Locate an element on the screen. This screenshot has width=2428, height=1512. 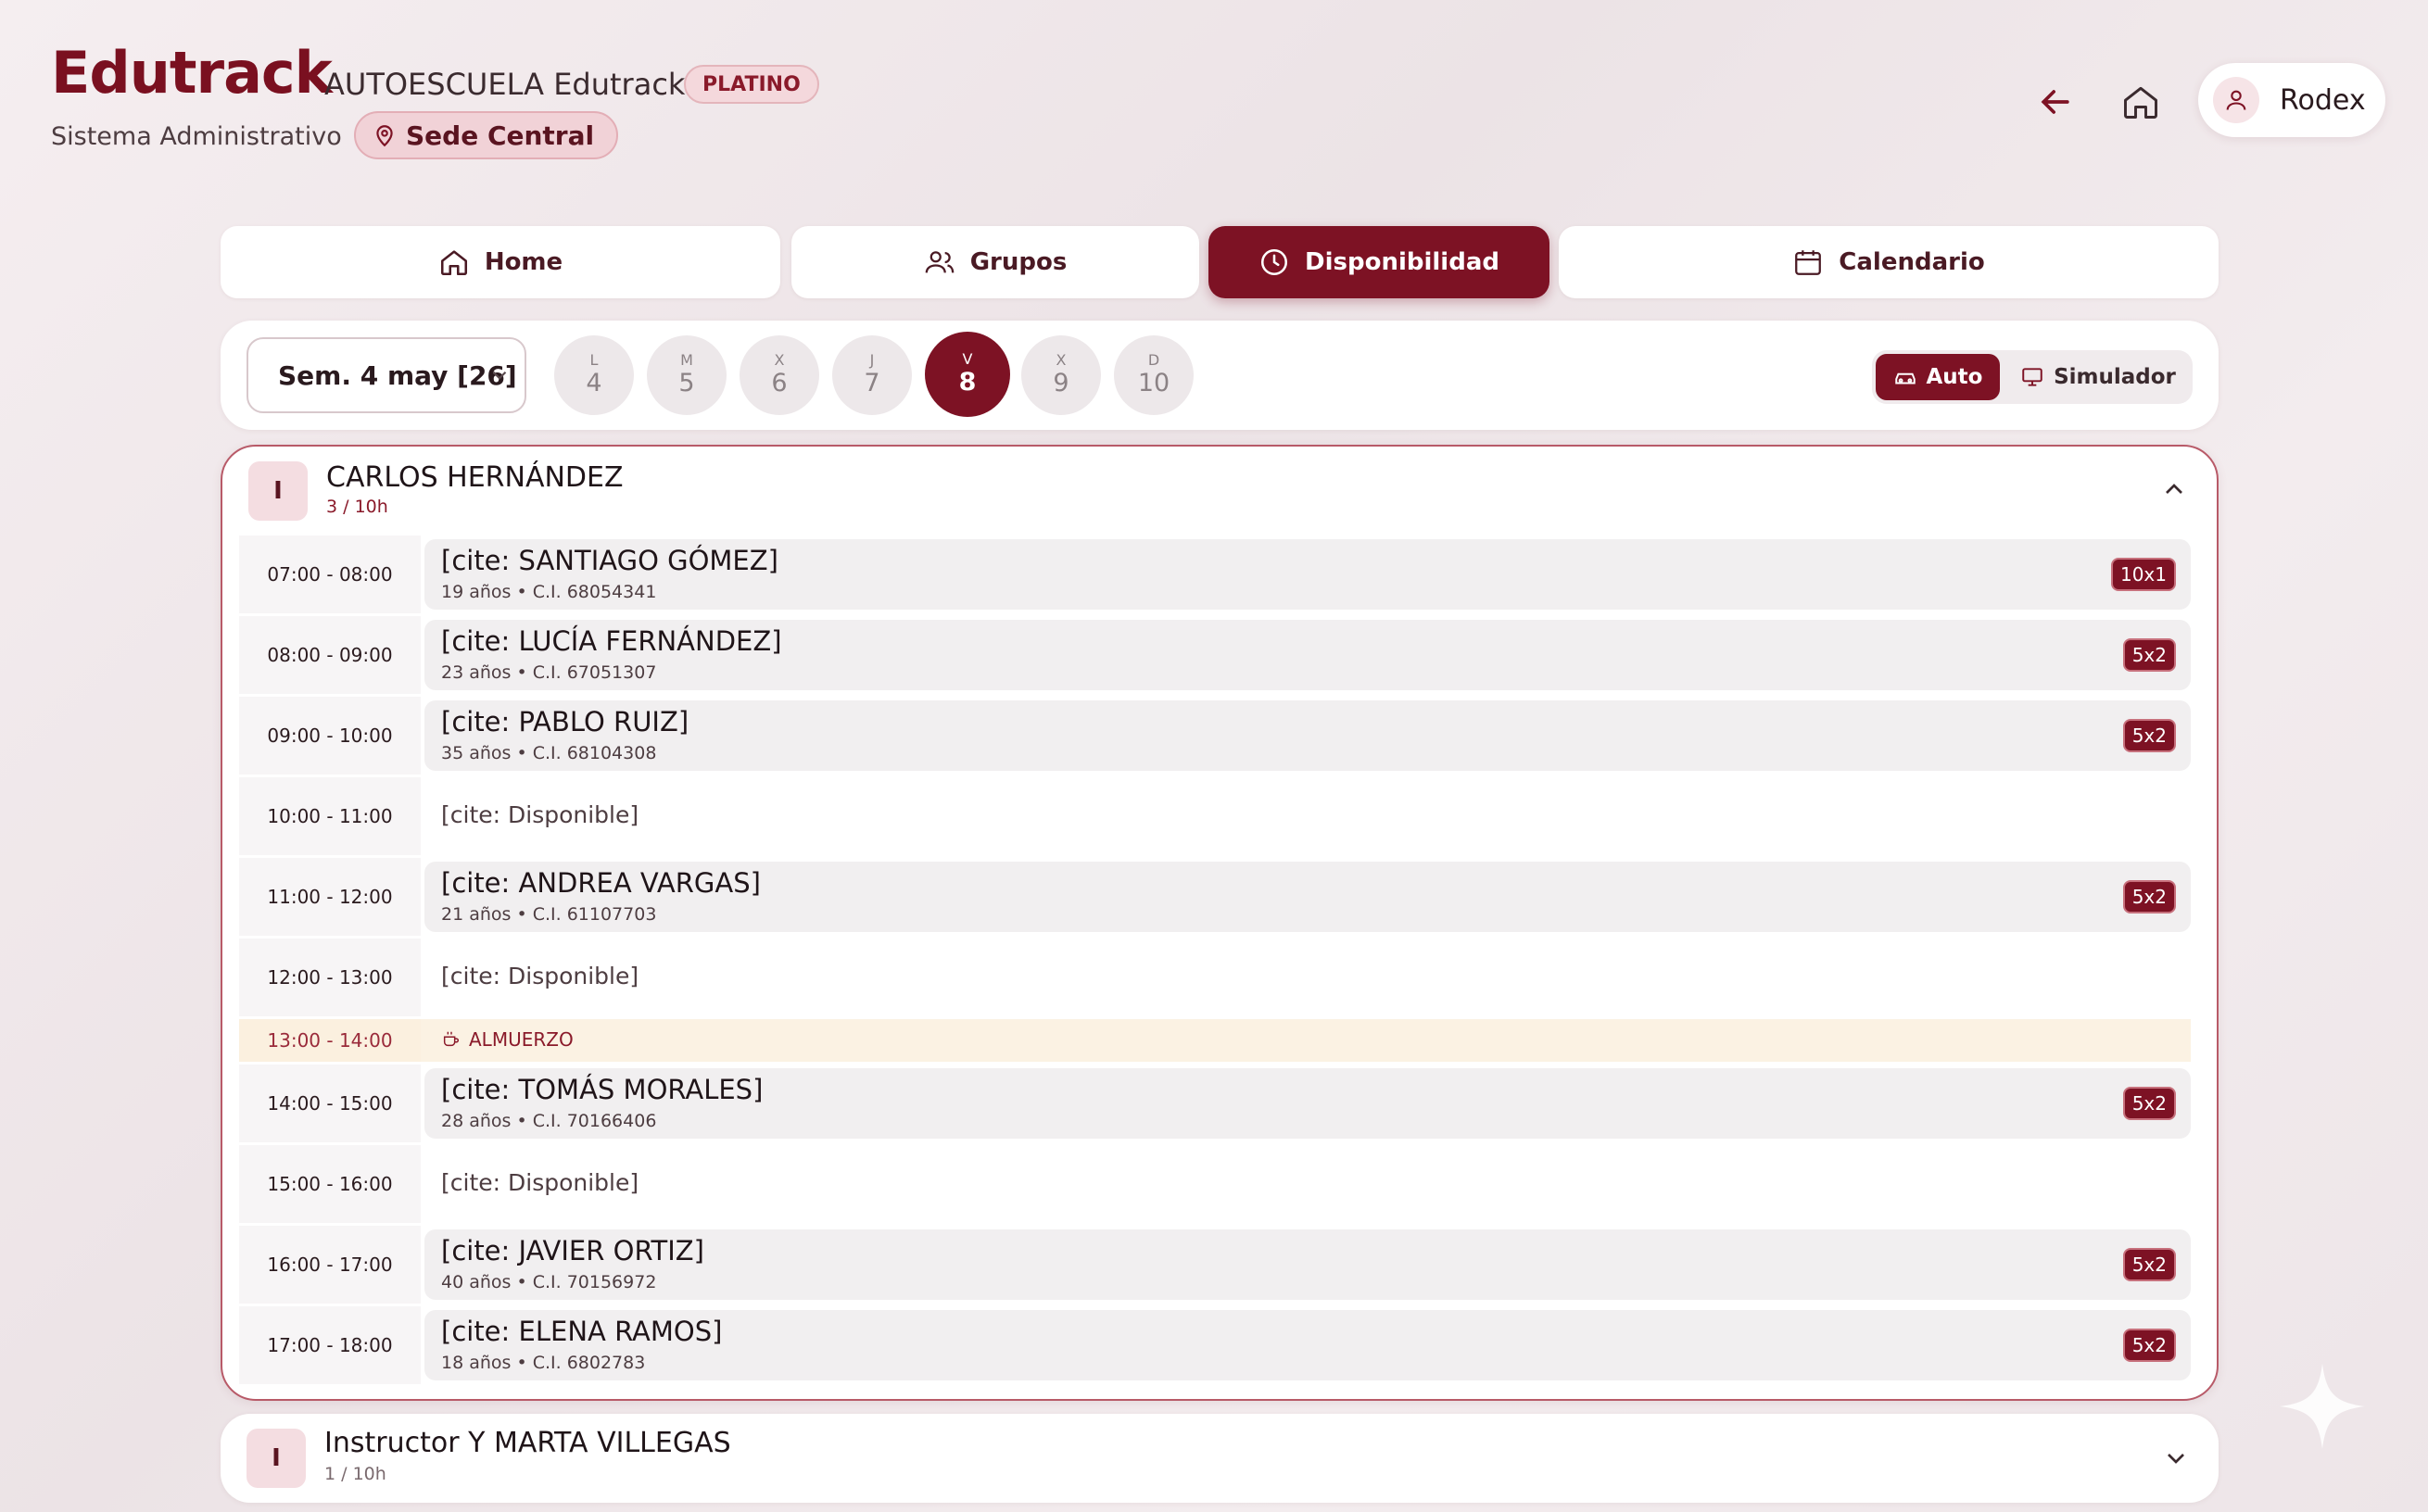
student-meta: 23 años • C.I. 67051307 is located at coordinates (549, 672).